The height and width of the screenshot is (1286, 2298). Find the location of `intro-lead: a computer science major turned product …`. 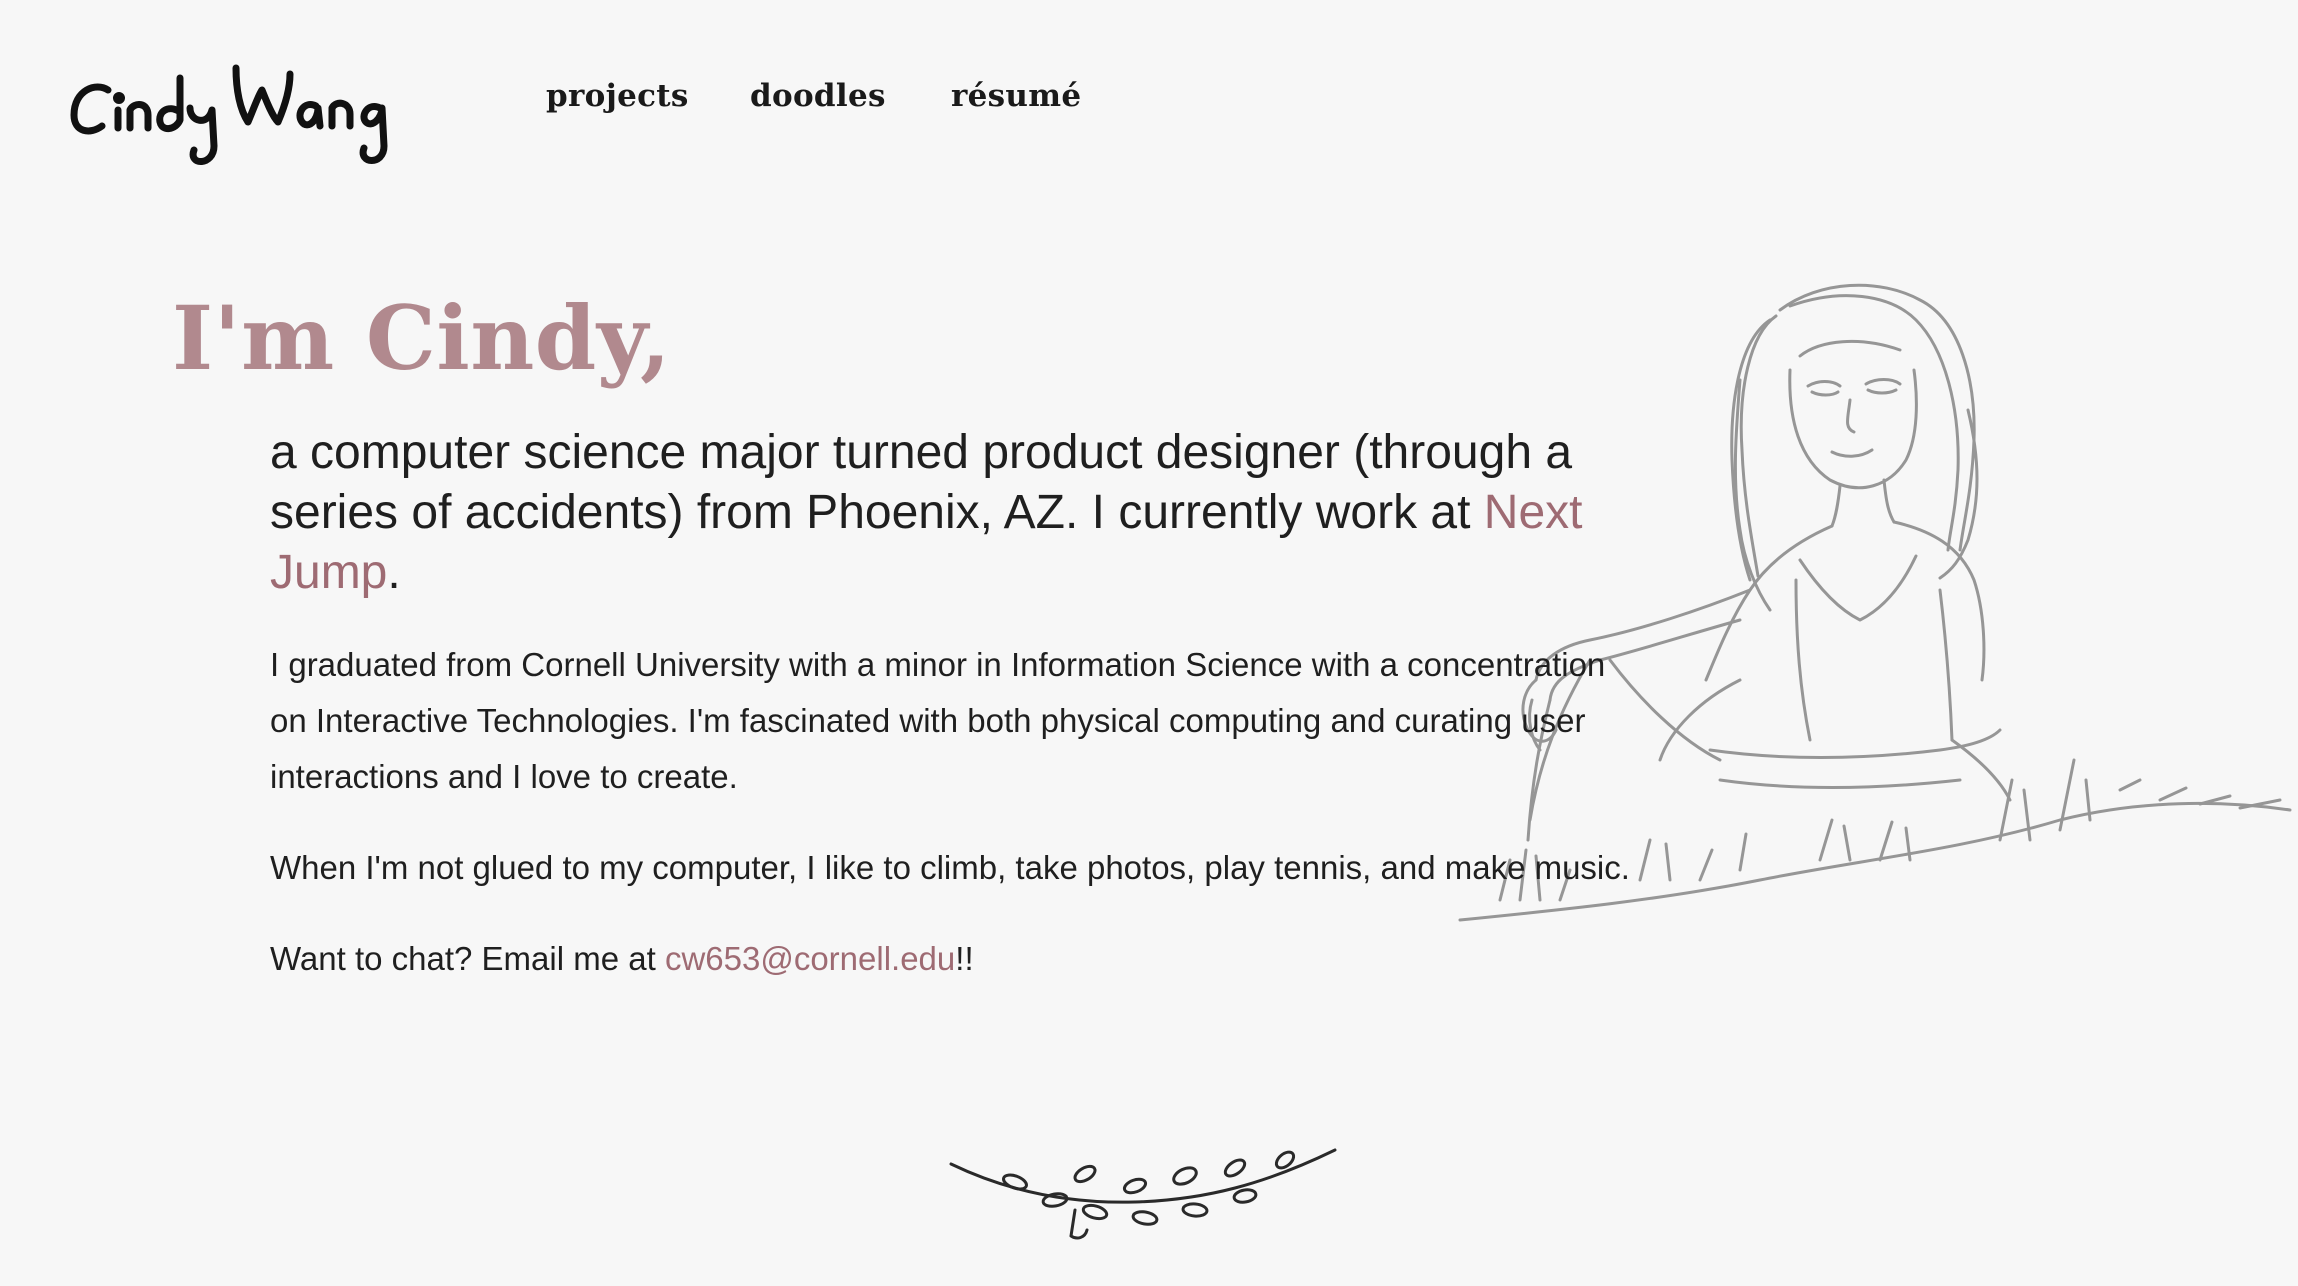

intro-lead: a computer science major turned product … is located at coordinates (950, 513).